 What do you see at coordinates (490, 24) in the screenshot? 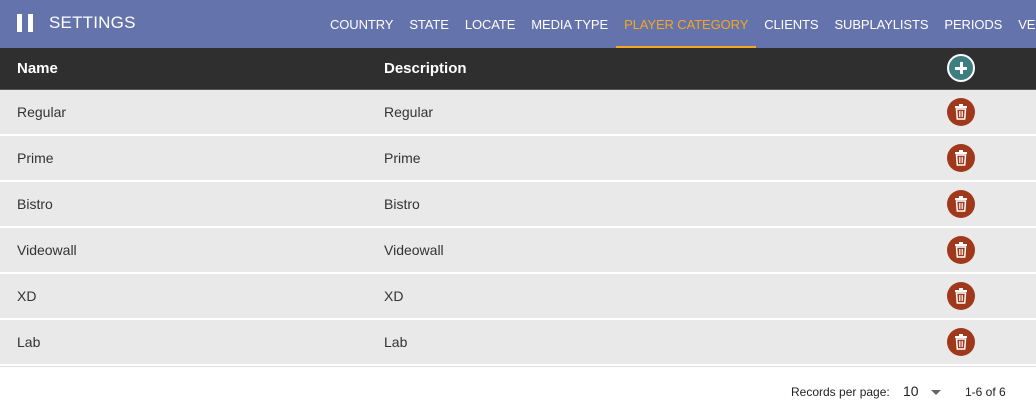
I see `tab-locate: LOCATE` at bounding box center [490, 24].